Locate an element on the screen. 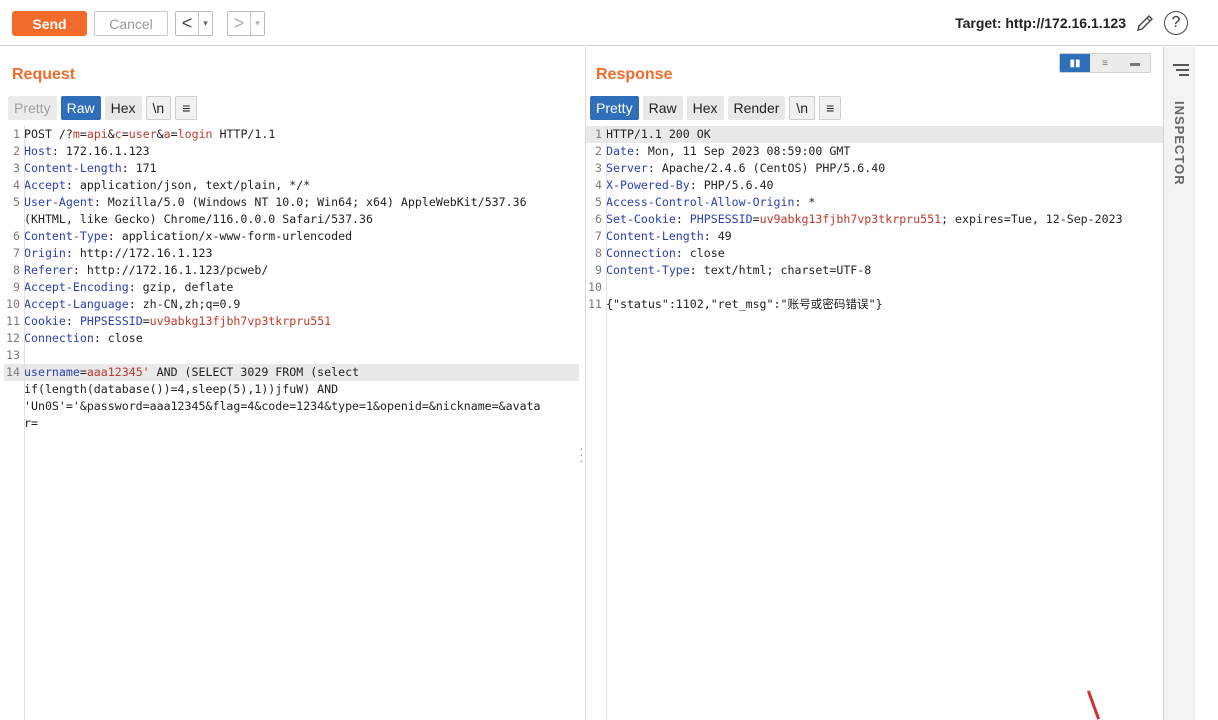 The width and height of the screenshot is (1218, 720). single-view-icon: ▬ is located at coordinates (1135, 63).